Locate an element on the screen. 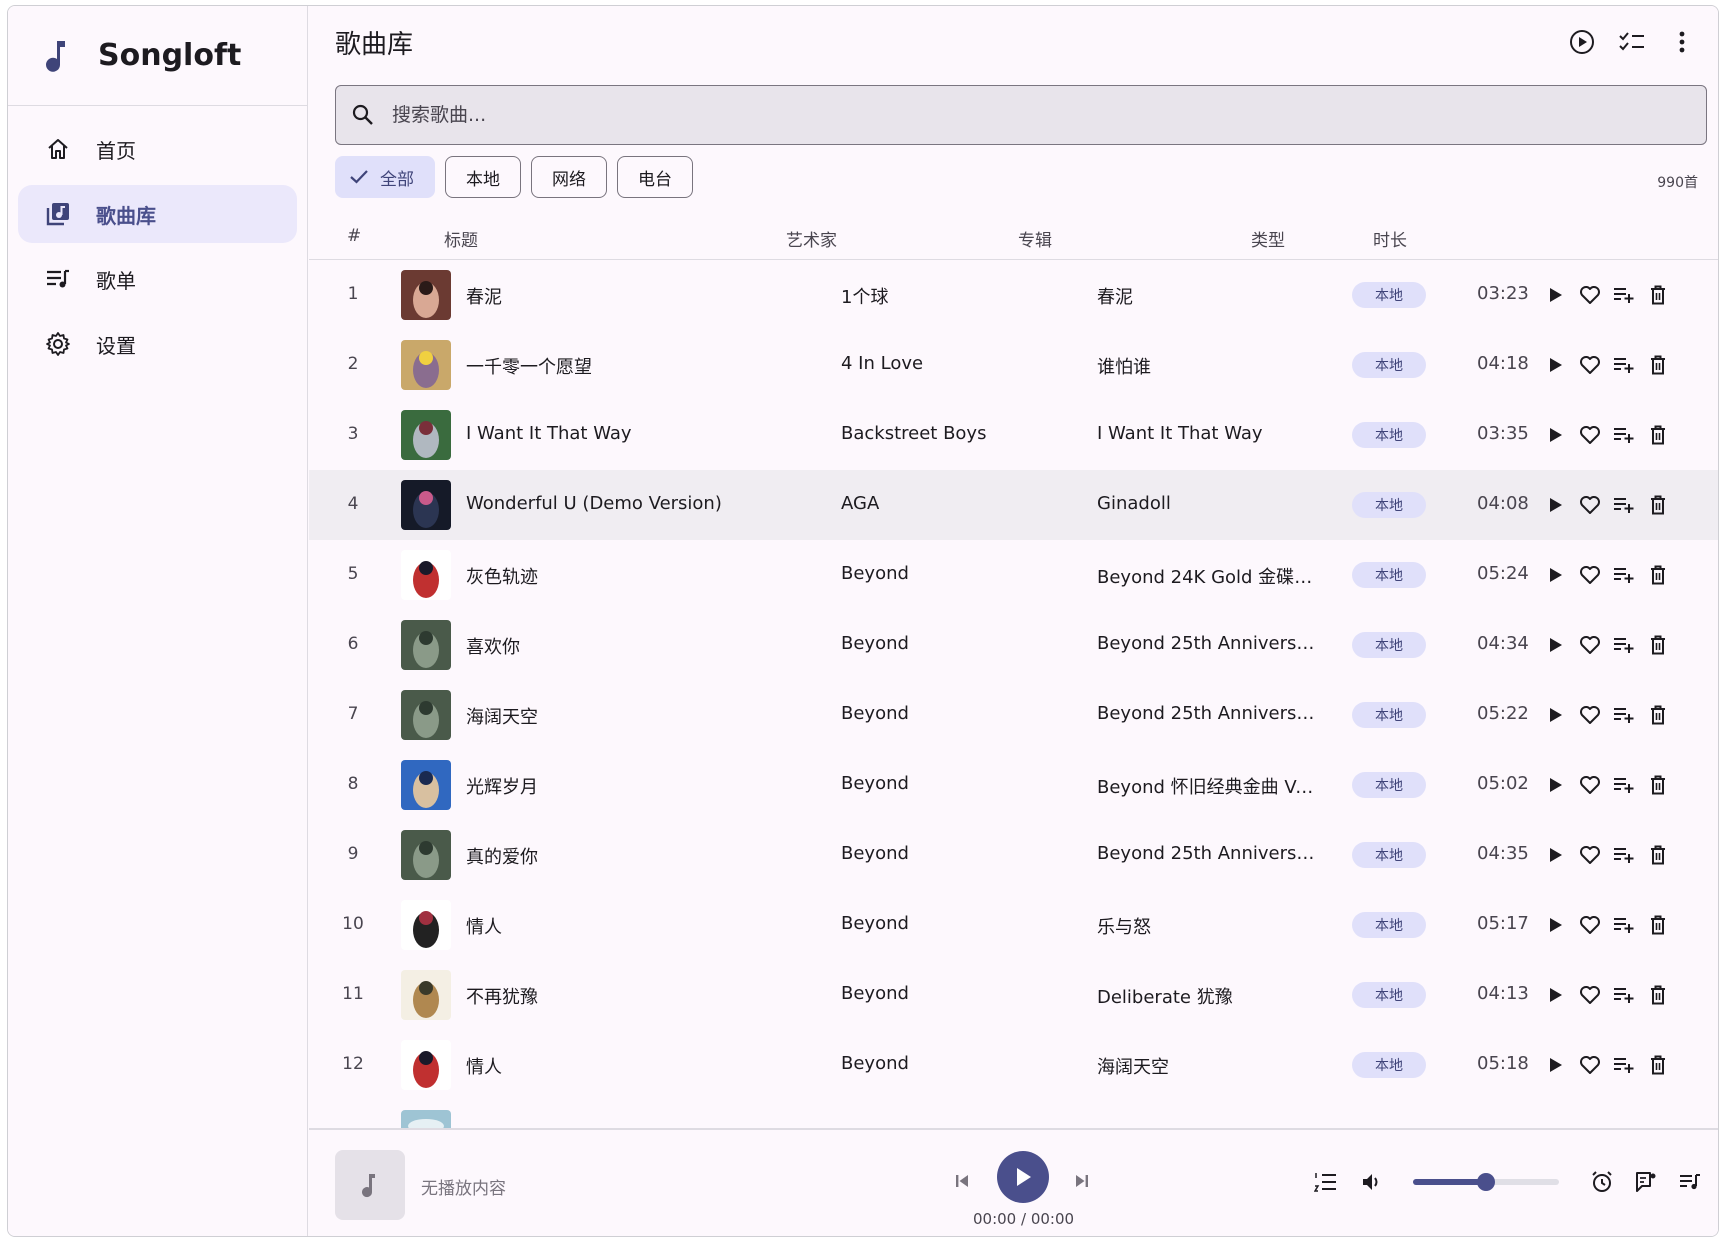 The width and height of the screenshot is (1724, 1240). type-badge: 本地 is located at coordinates (1389, 365).